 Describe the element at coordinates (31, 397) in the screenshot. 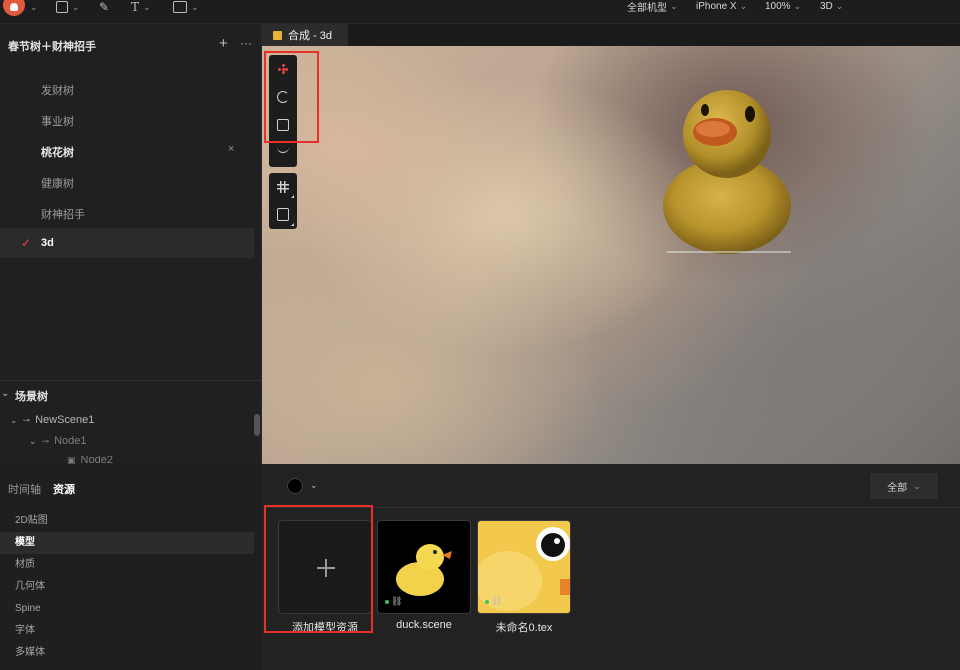

I see `scene-tree-title: 场景树` at that location.